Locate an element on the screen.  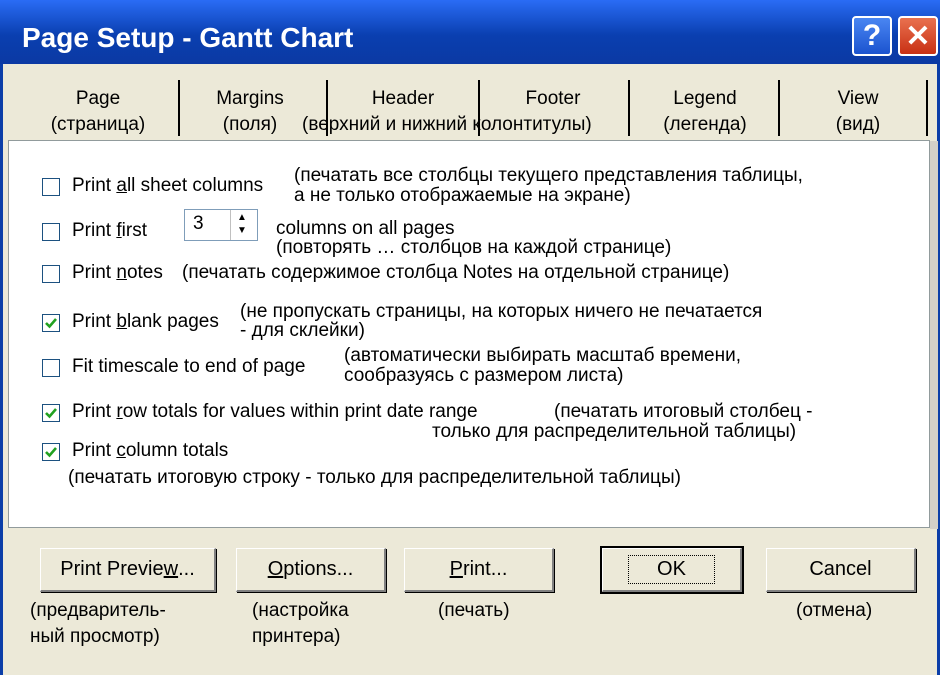
print-row-totals-note-2: только для распределительной таблицы) is located at coordinates (614, 431).